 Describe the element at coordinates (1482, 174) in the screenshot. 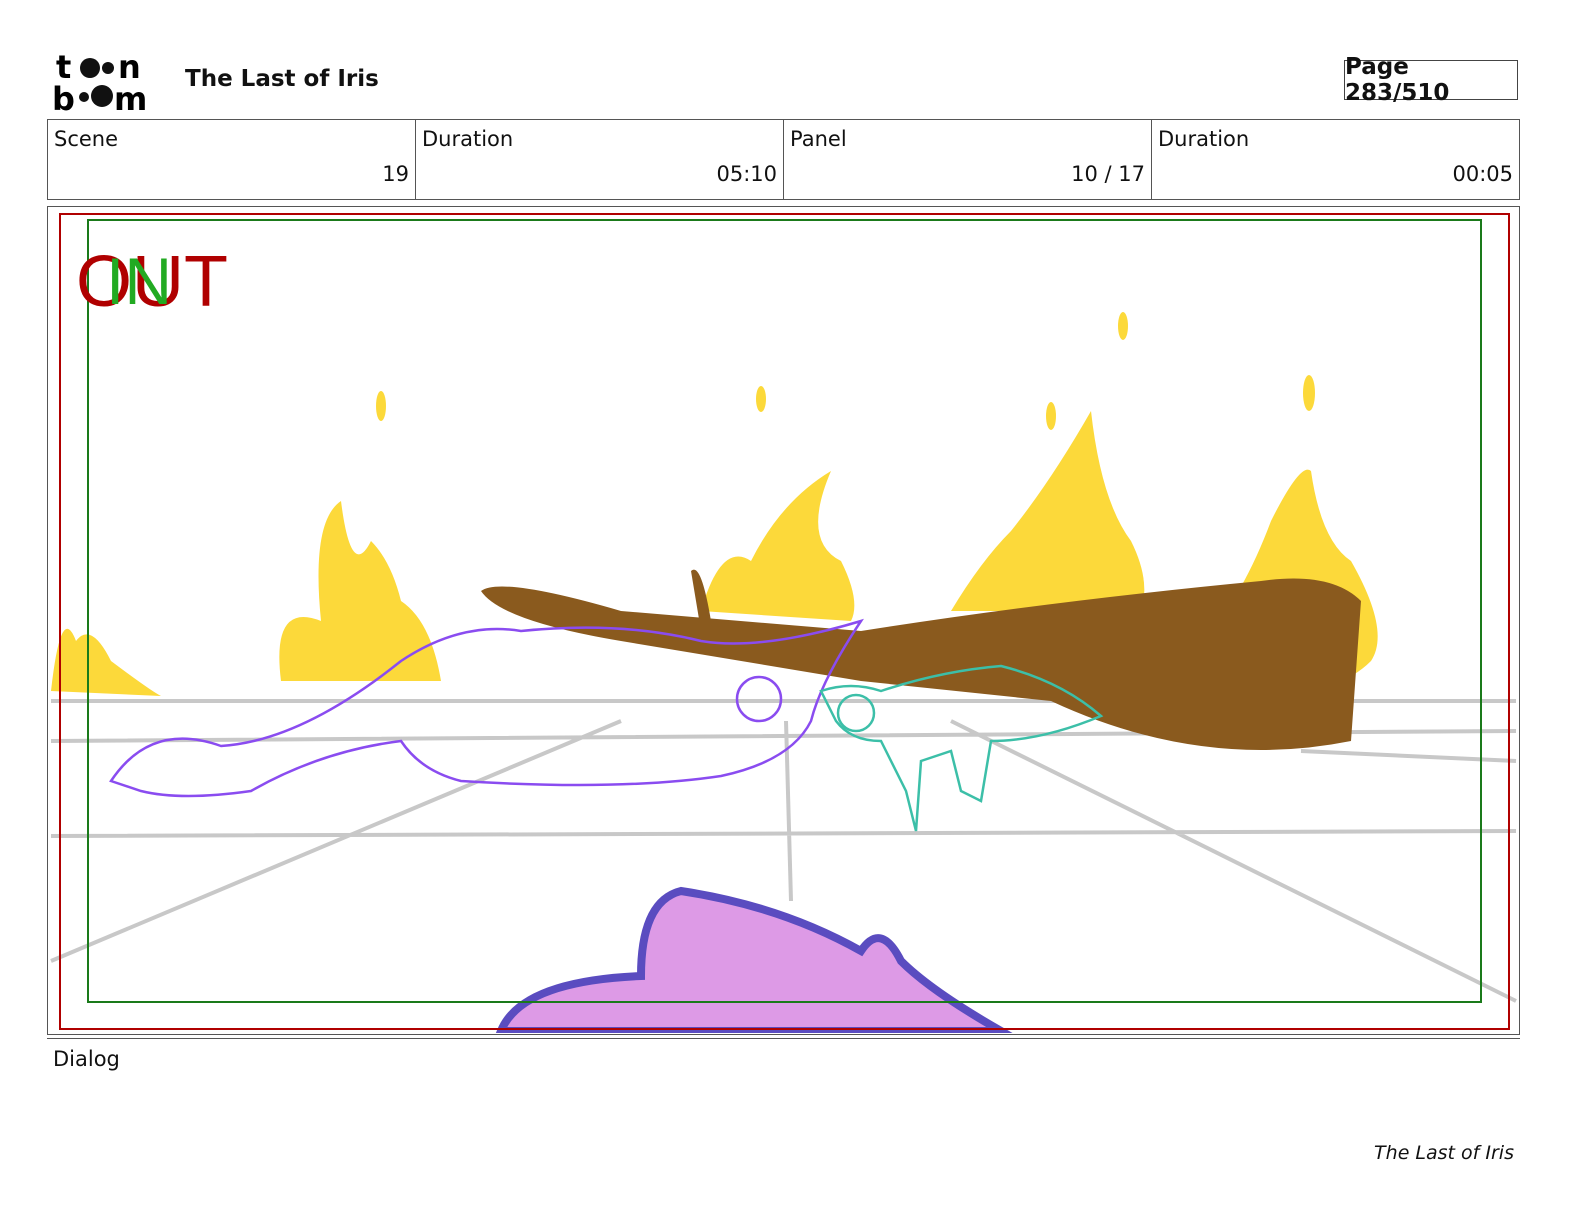

I see `panel-duration-value: 00:05` at that location.